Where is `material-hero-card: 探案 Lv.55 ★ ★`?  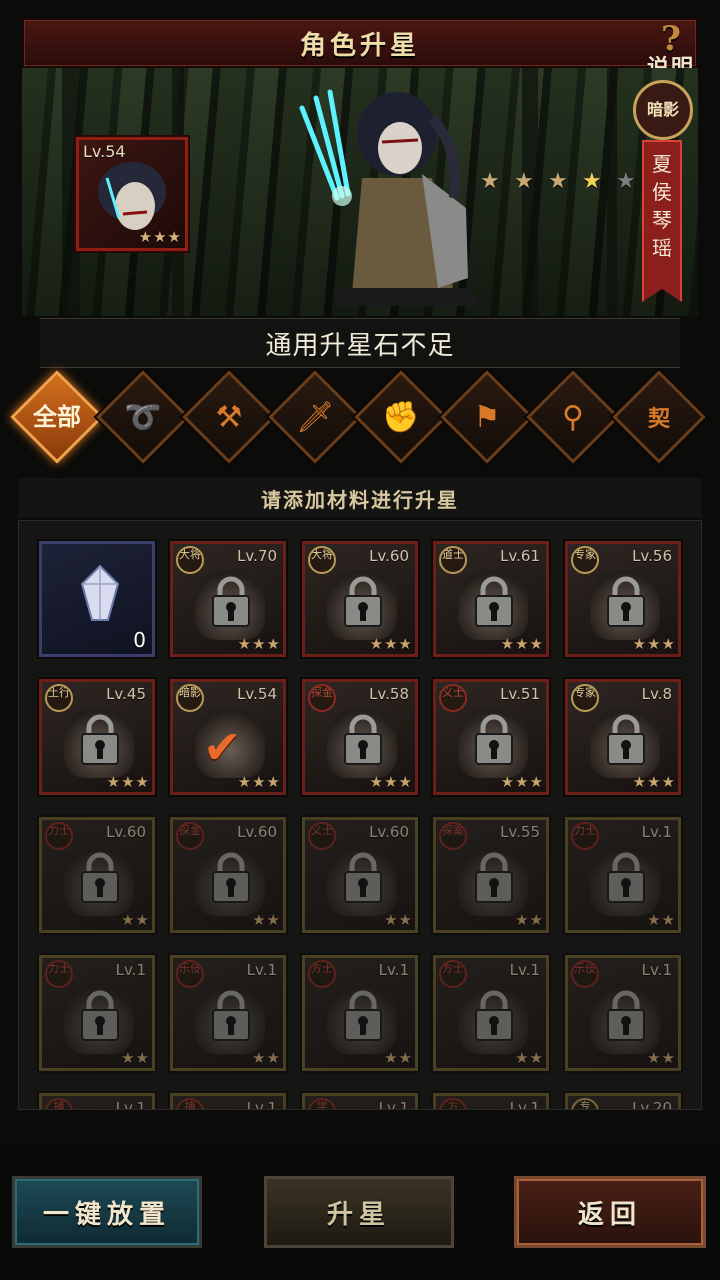
material-hero-card: 探案 Lv.55 ★ ★ is located at coordinates (491, 875).